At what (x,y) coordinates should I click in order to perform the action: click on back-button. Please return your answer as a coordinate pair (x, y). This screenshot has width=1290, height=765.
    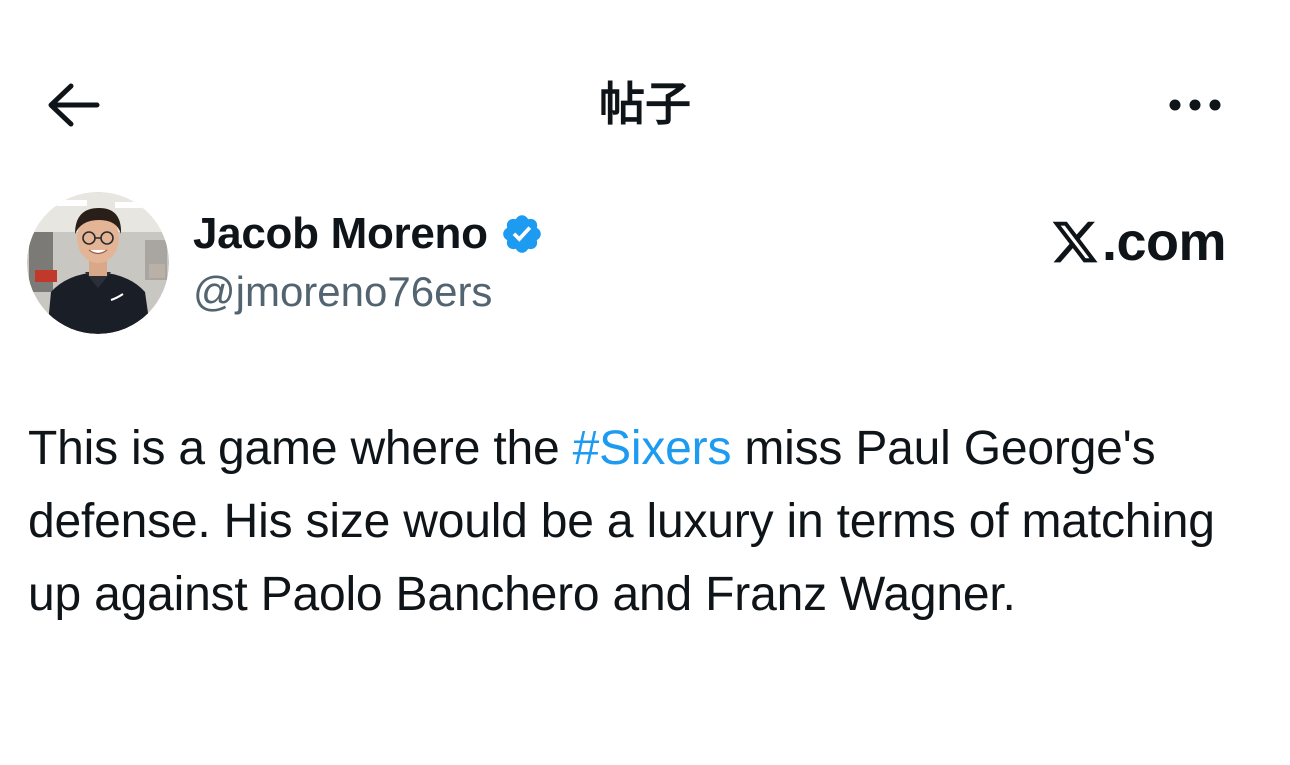
    Looking at the image, I should click on (73, 105).